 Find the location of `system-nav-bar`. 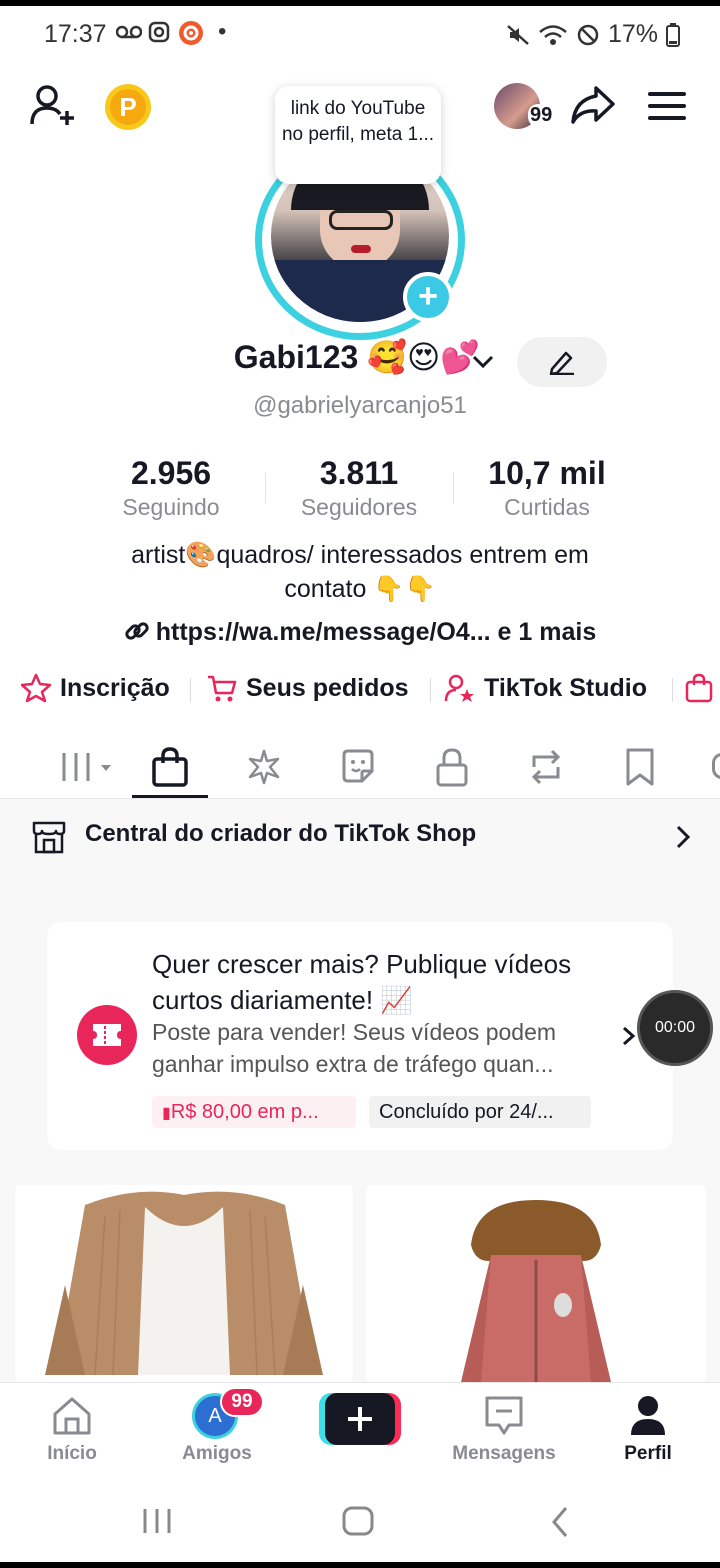

system-nav-bar is located at coordinates (360, 1520).